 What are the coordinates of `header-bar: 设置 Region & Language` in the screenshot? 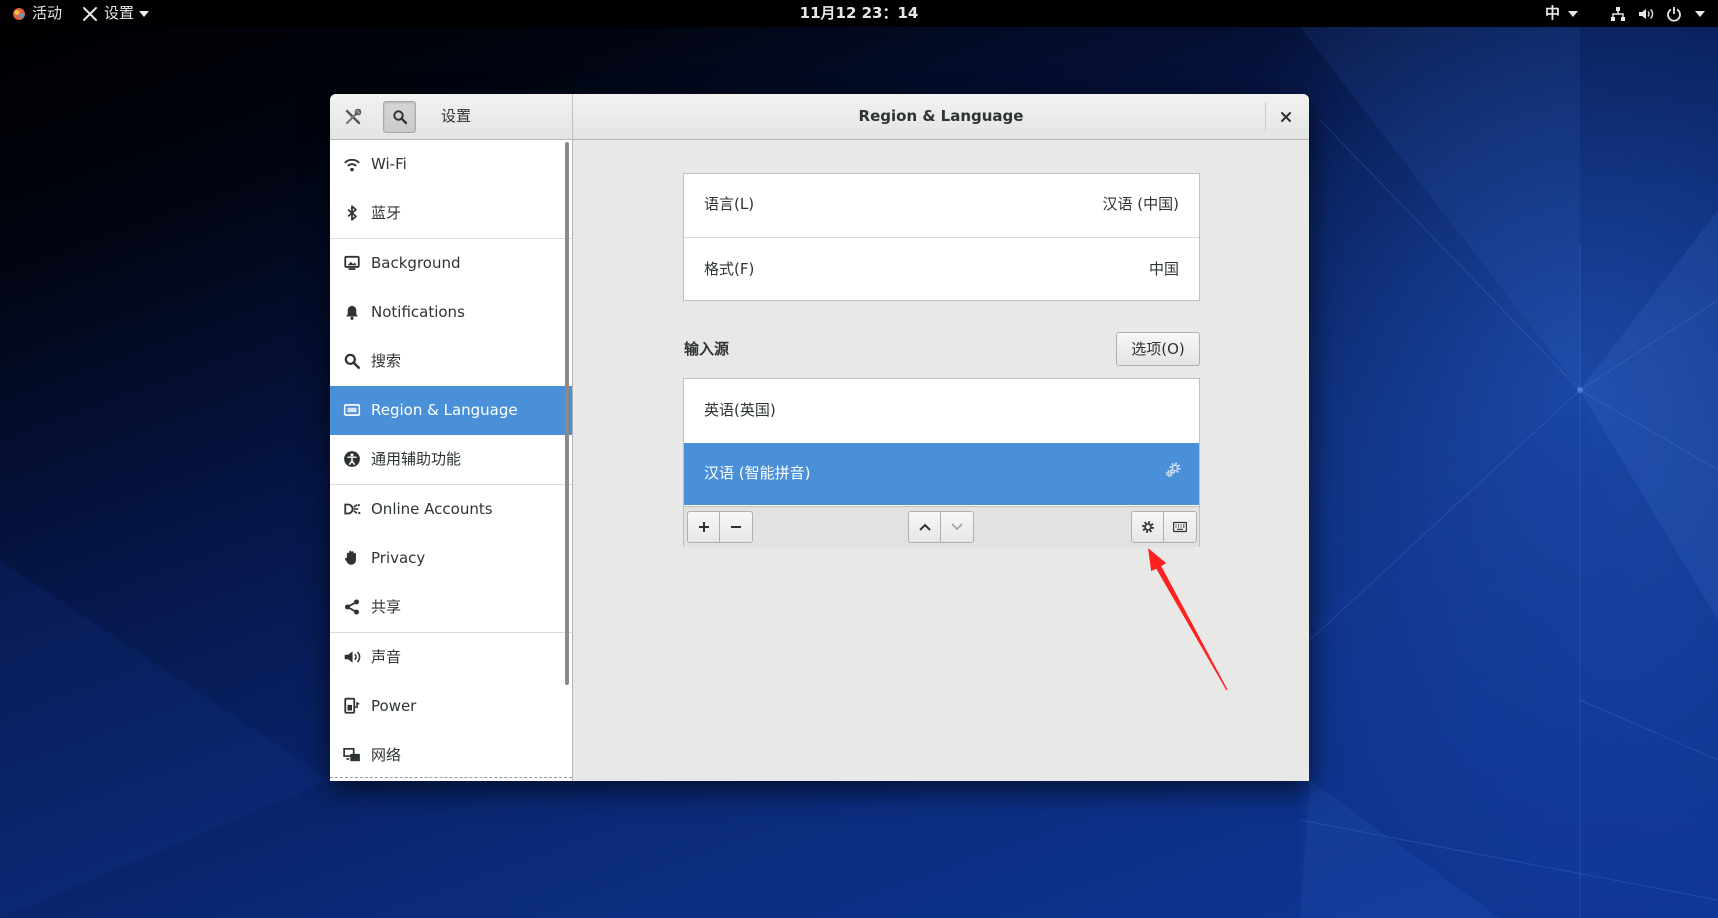 It's located at (819, 117).